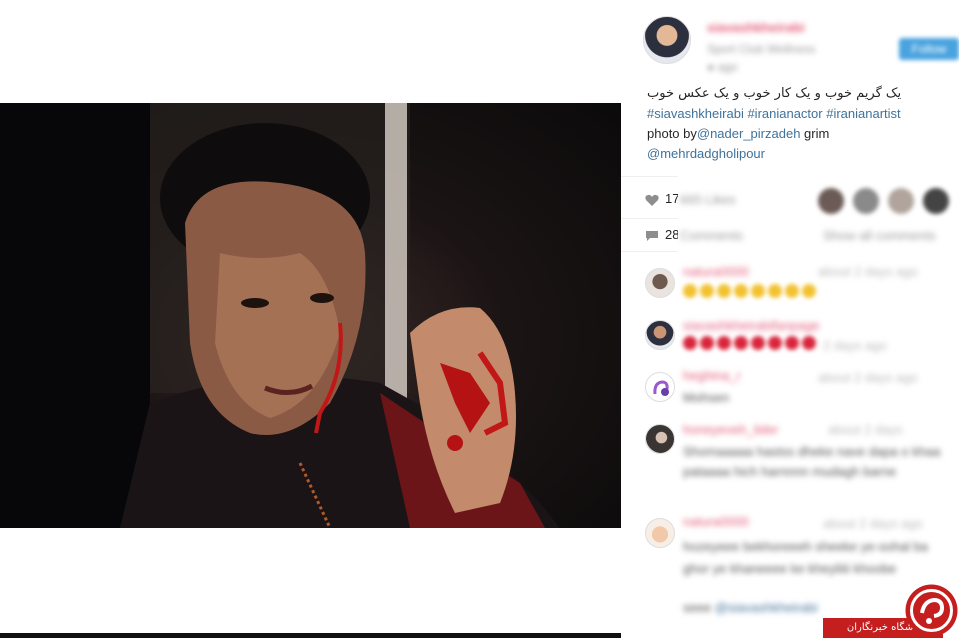 This screenshot has height=638, width=959. I want to click on commenter-name-blur: honeyeveh_lider, so click(730, 429).